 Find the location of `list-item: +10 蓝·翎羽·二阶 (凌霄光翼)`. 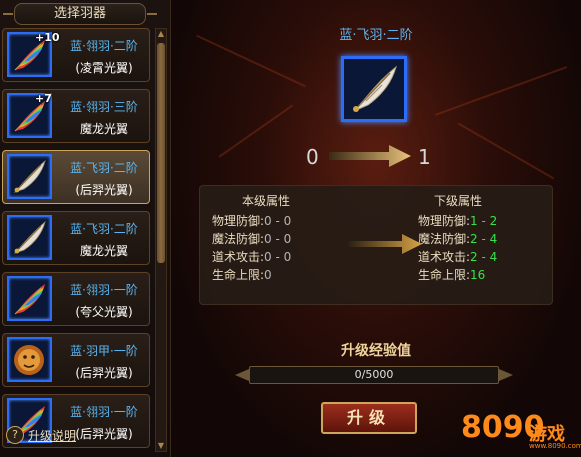

list-item: +10 蓝·翎羽·二阶 (凌霄光翼) is located at coordinates (76, 55).